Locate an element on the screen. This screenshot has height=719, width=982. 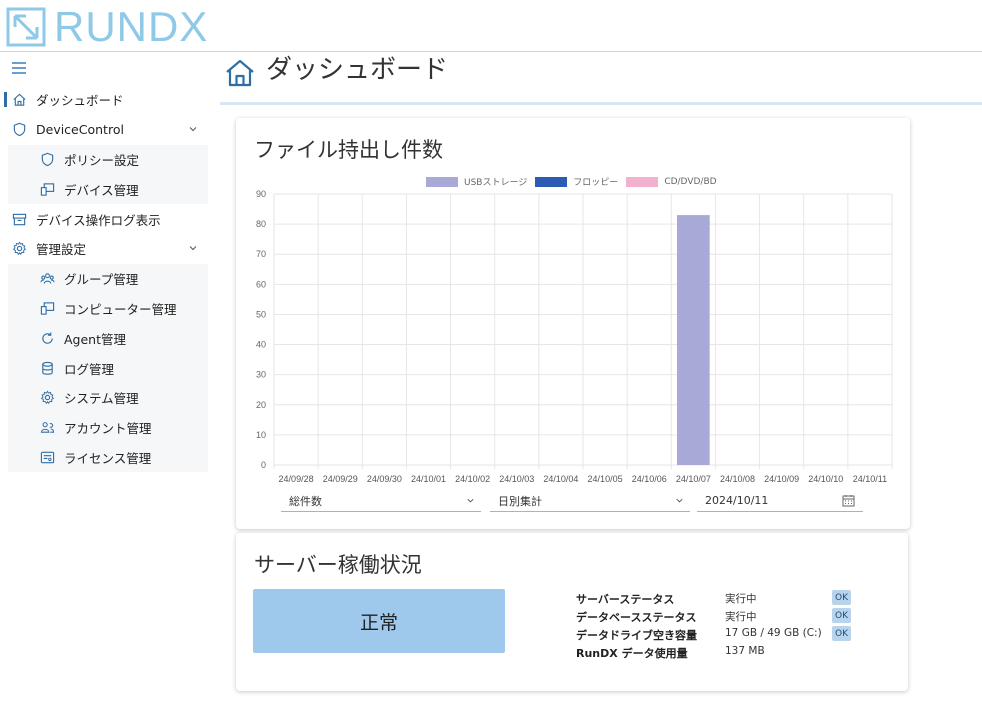
status-row: データベースステータス 実行中 OK is located at coordinates (726, 616).